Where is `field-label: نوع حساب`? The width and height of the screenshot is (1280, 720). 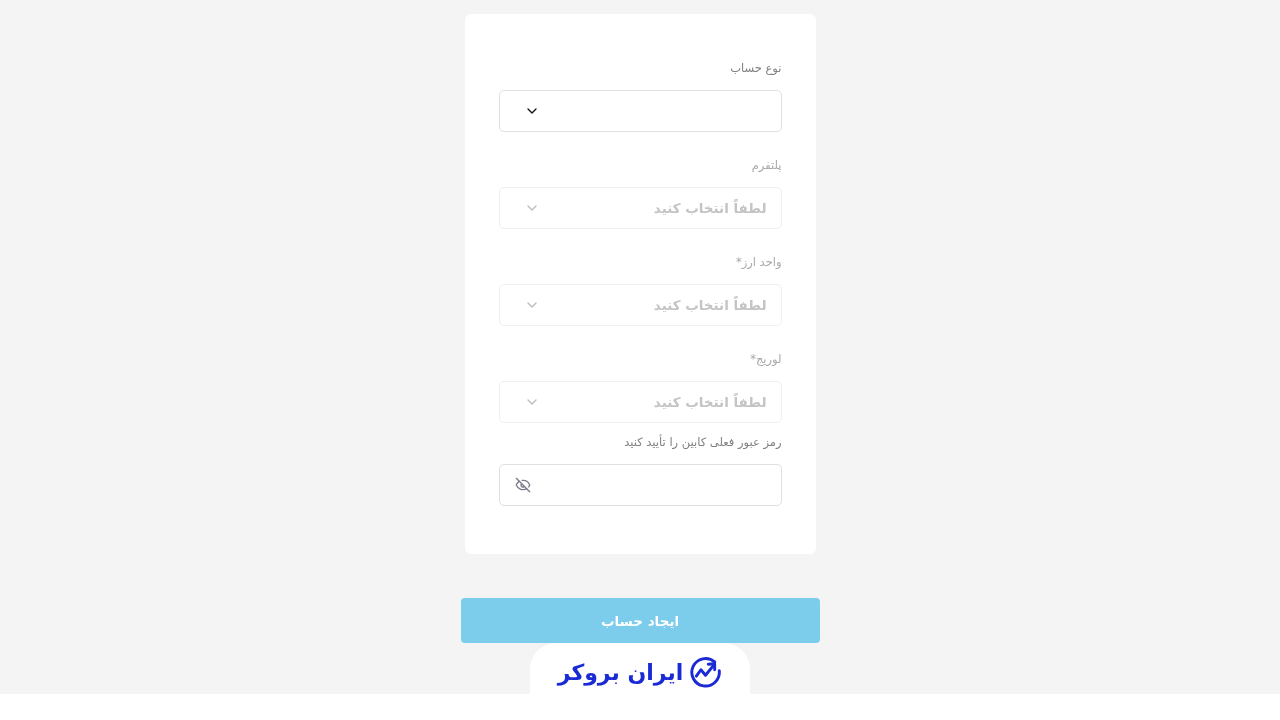 field-label: نوع حساب is located at coordinates (756, 68).